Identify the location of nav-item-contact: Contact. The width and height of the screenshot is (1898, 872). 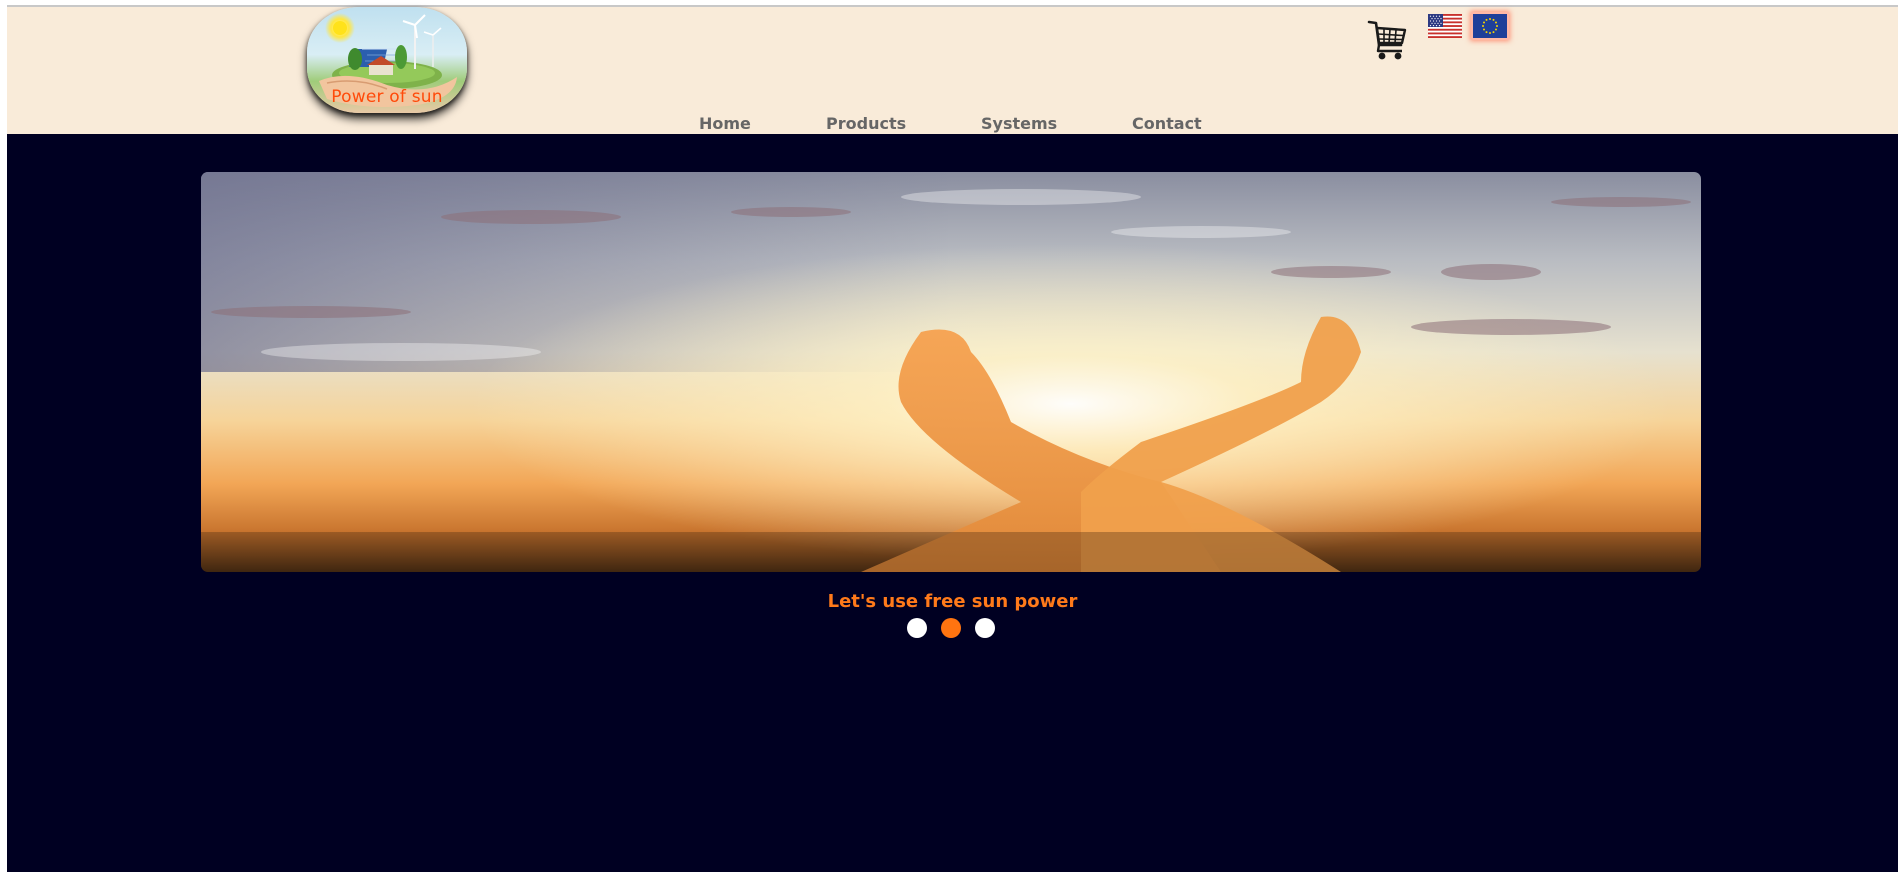
(1167, 123).